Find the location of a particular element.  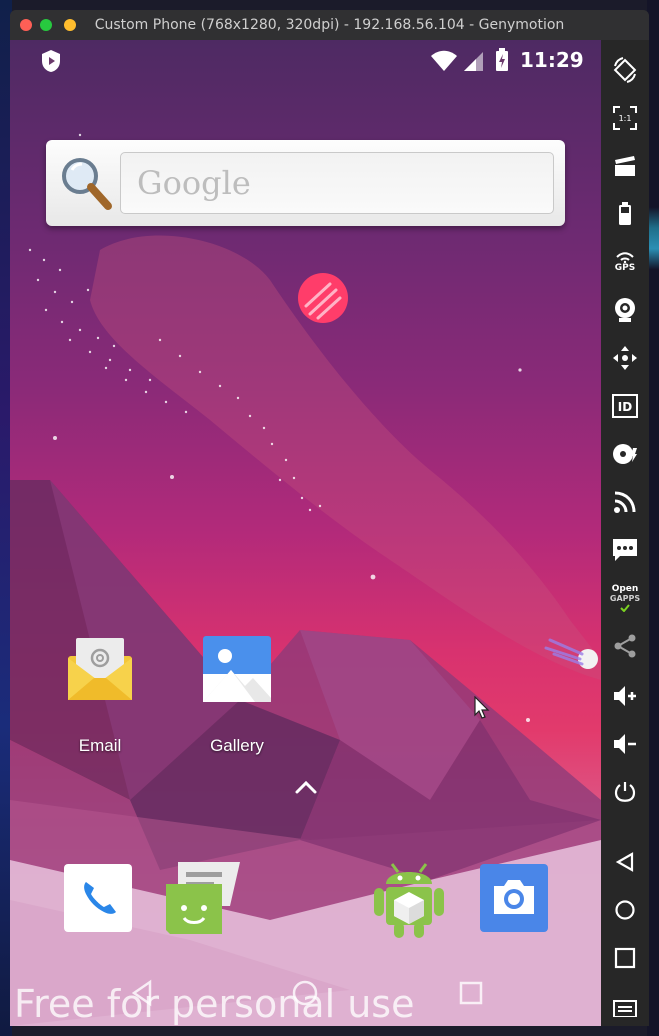

rotate-icon is located at coordinates (625, 70).